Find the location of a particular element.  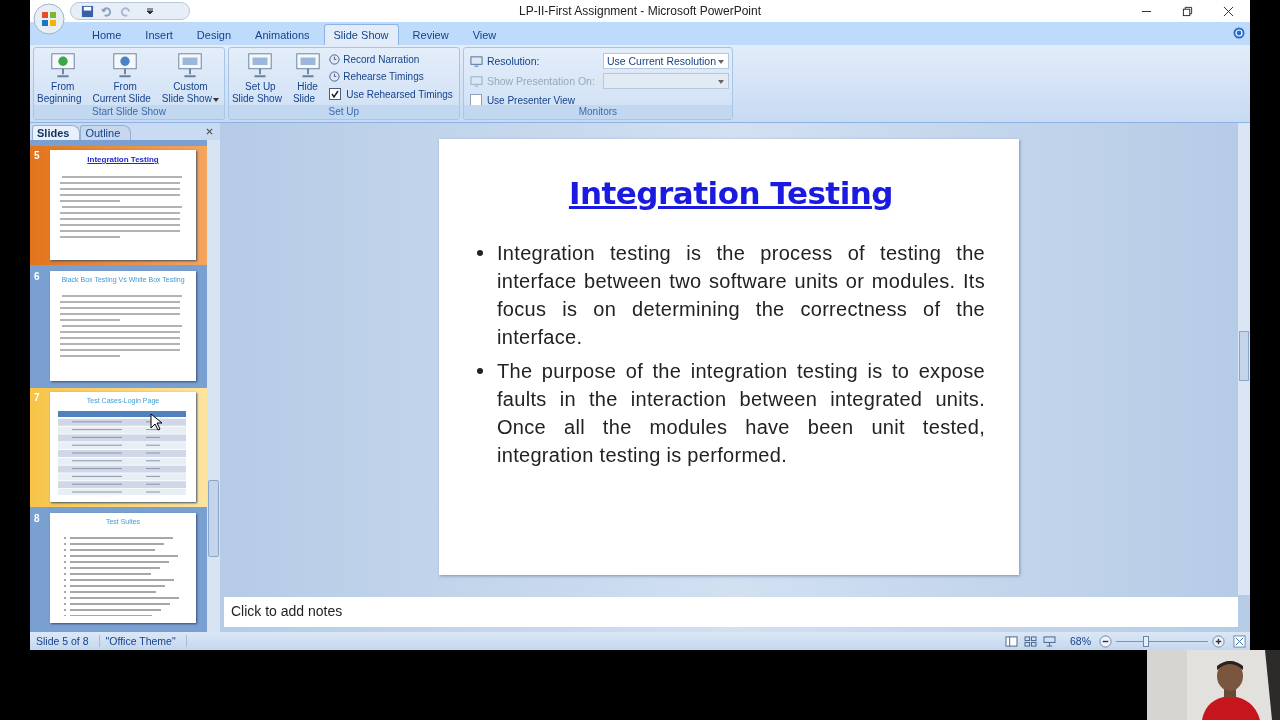

ribbon-group: Resolution: Use Current Resolution Show Presentation On: Use Presenter View Monitors is located at coordinates (597, 83).